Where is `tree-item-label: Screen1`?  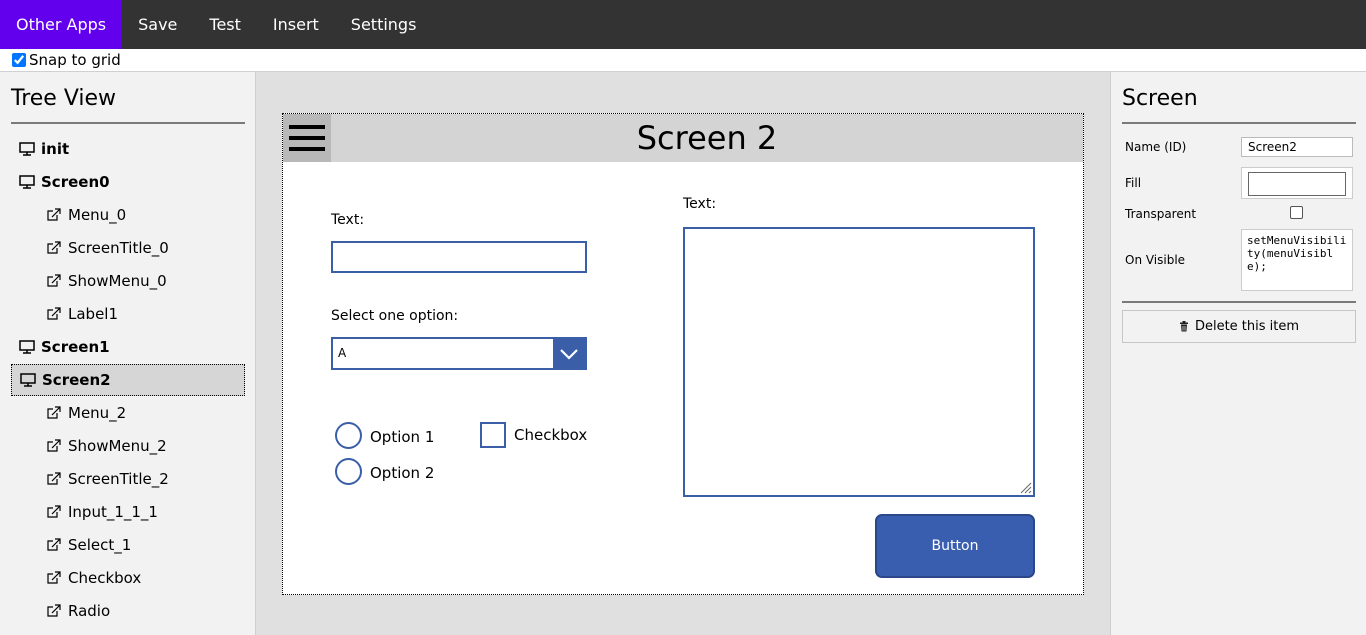
tree-item-label: Screen1 is located at coordinates (75, 347).